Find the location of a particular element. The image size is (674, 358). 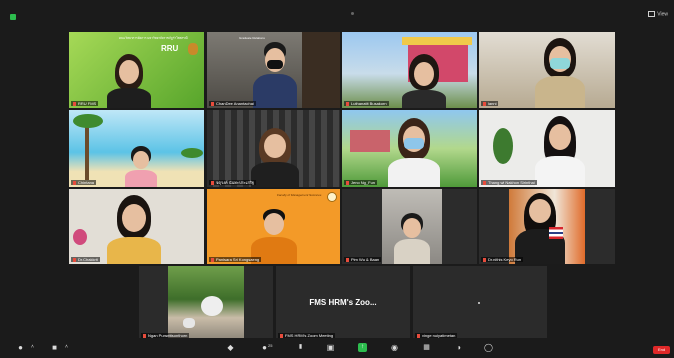

participant-name: Luthanatit Busakorn is located at coordinates (366, 103).